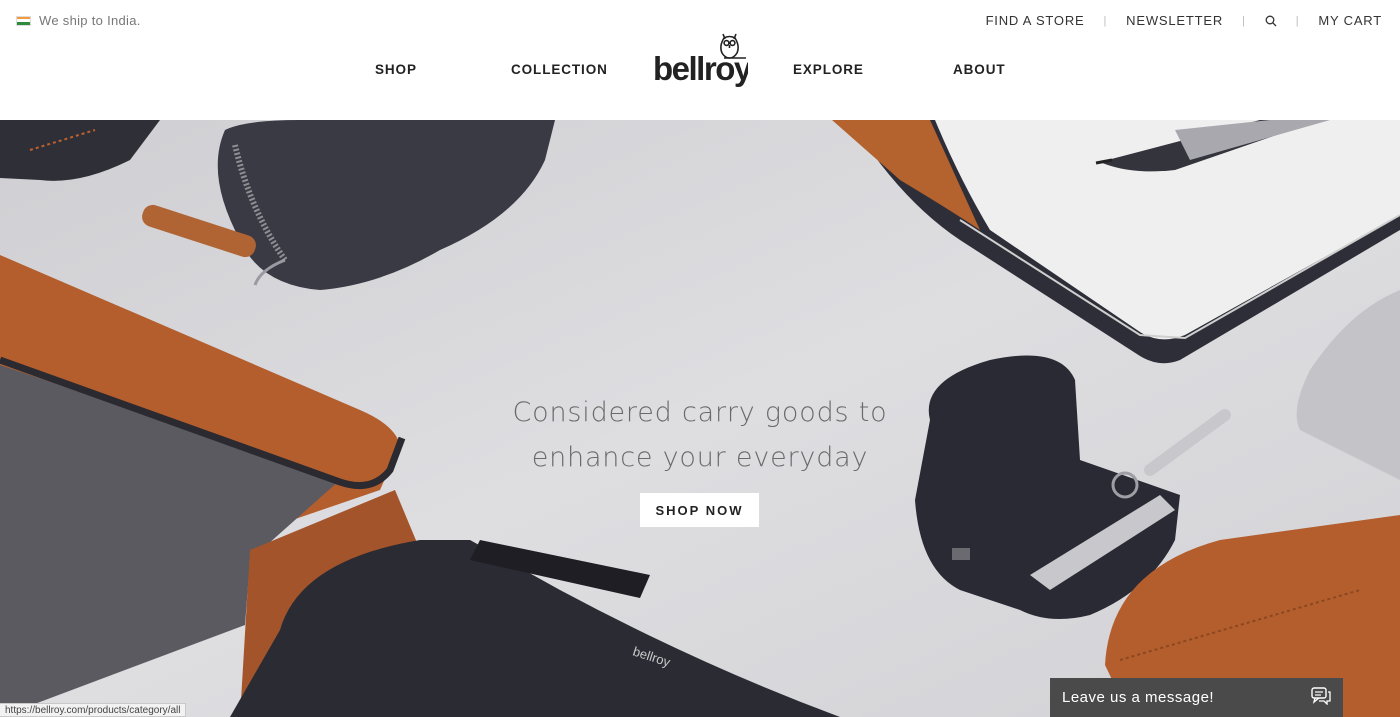 This screenshot has height=717, width=1400. I want to click on nav-collection: COLLECTION, so click(559, 69).